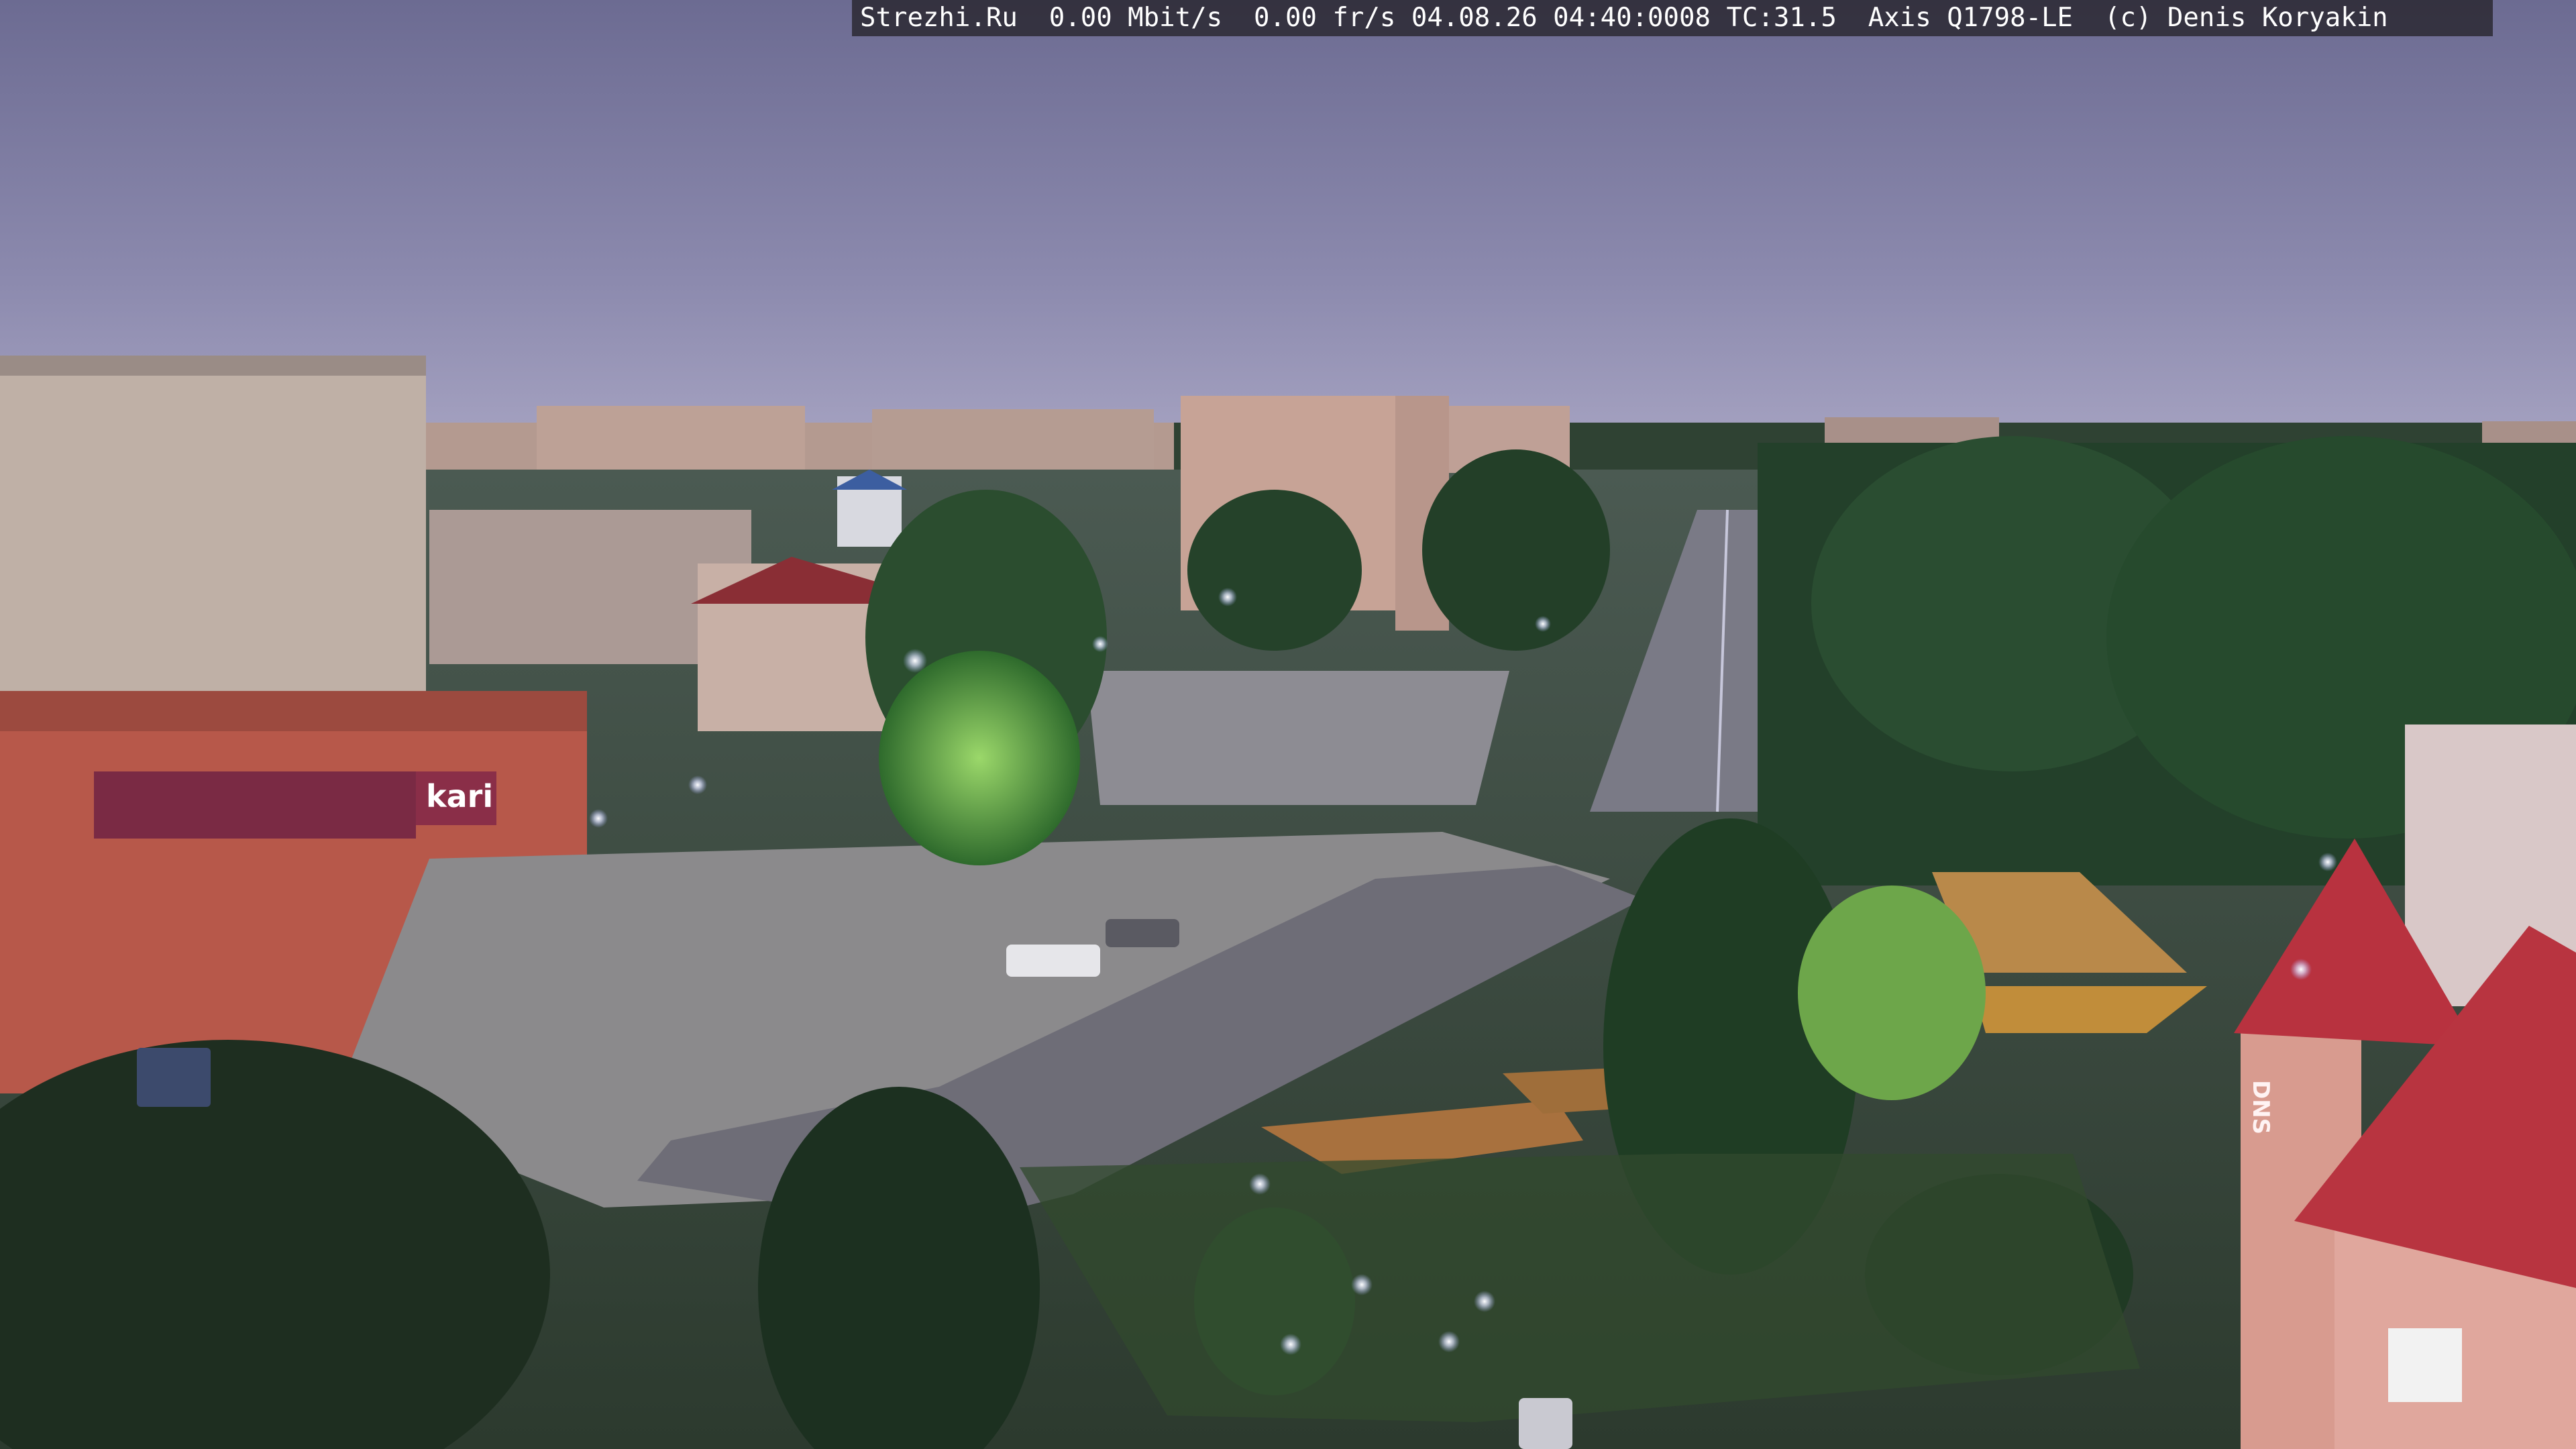 This screenshot has height=1449, width=2576. What do you see at coordinates (1561, 18) in the screenshot?
I see `datetime-readout: 04.08.26 04:40:0008` at bounding box center [1561, 18].